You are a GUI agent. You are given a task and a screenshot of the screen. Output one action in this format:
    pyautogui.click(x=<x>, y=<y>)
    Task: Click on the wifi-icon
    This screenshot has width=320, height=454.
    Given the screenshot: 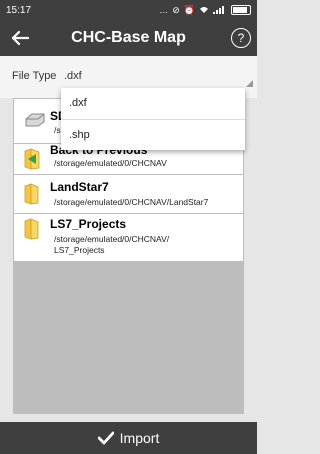 What is the action you would take?
    pyautogui.click(x=204, y=10)
    